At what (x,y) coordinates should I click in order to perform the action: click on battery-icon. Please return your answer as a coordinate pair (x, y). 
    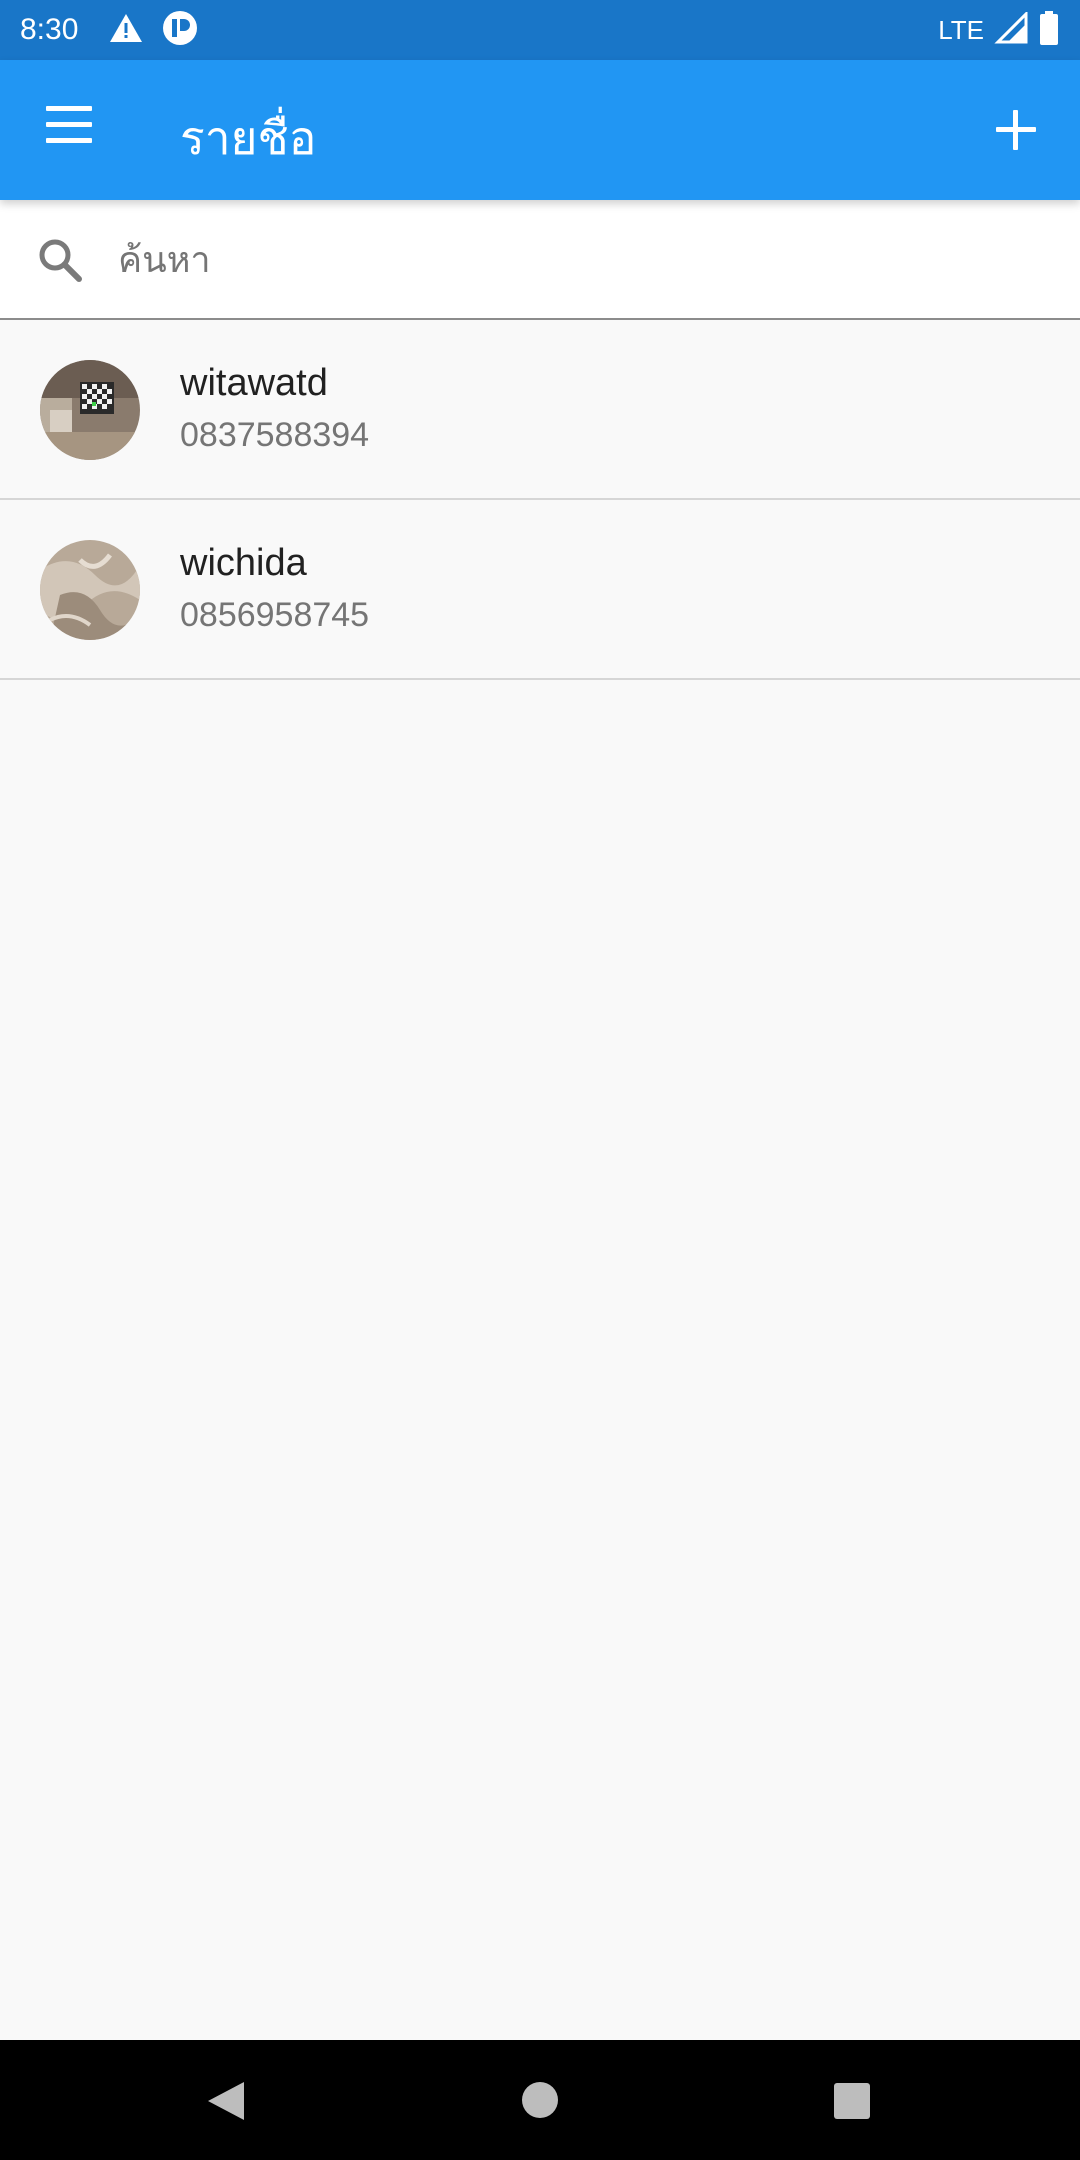
    Looking at the image, I should click on (1049, 30).